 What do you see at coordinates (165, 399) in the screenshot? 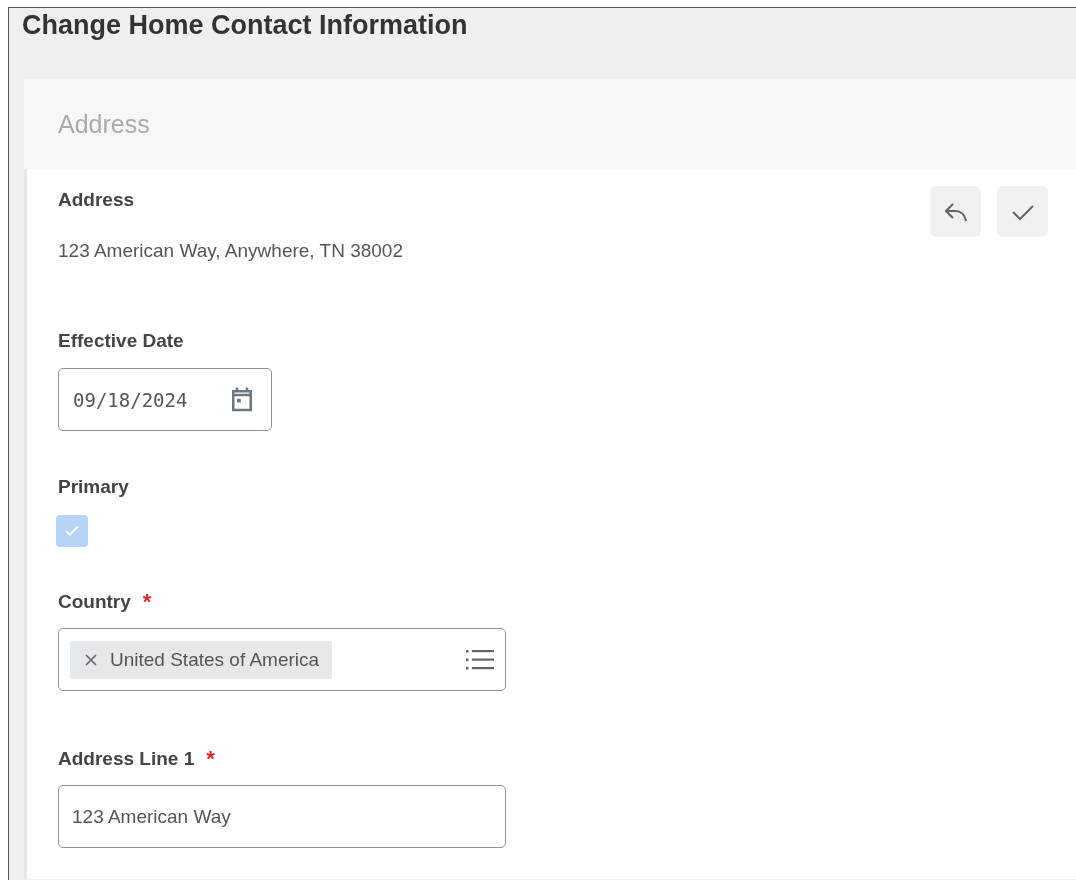
I see `date-field: 09/18/2024` at bounding box center [165, 399].